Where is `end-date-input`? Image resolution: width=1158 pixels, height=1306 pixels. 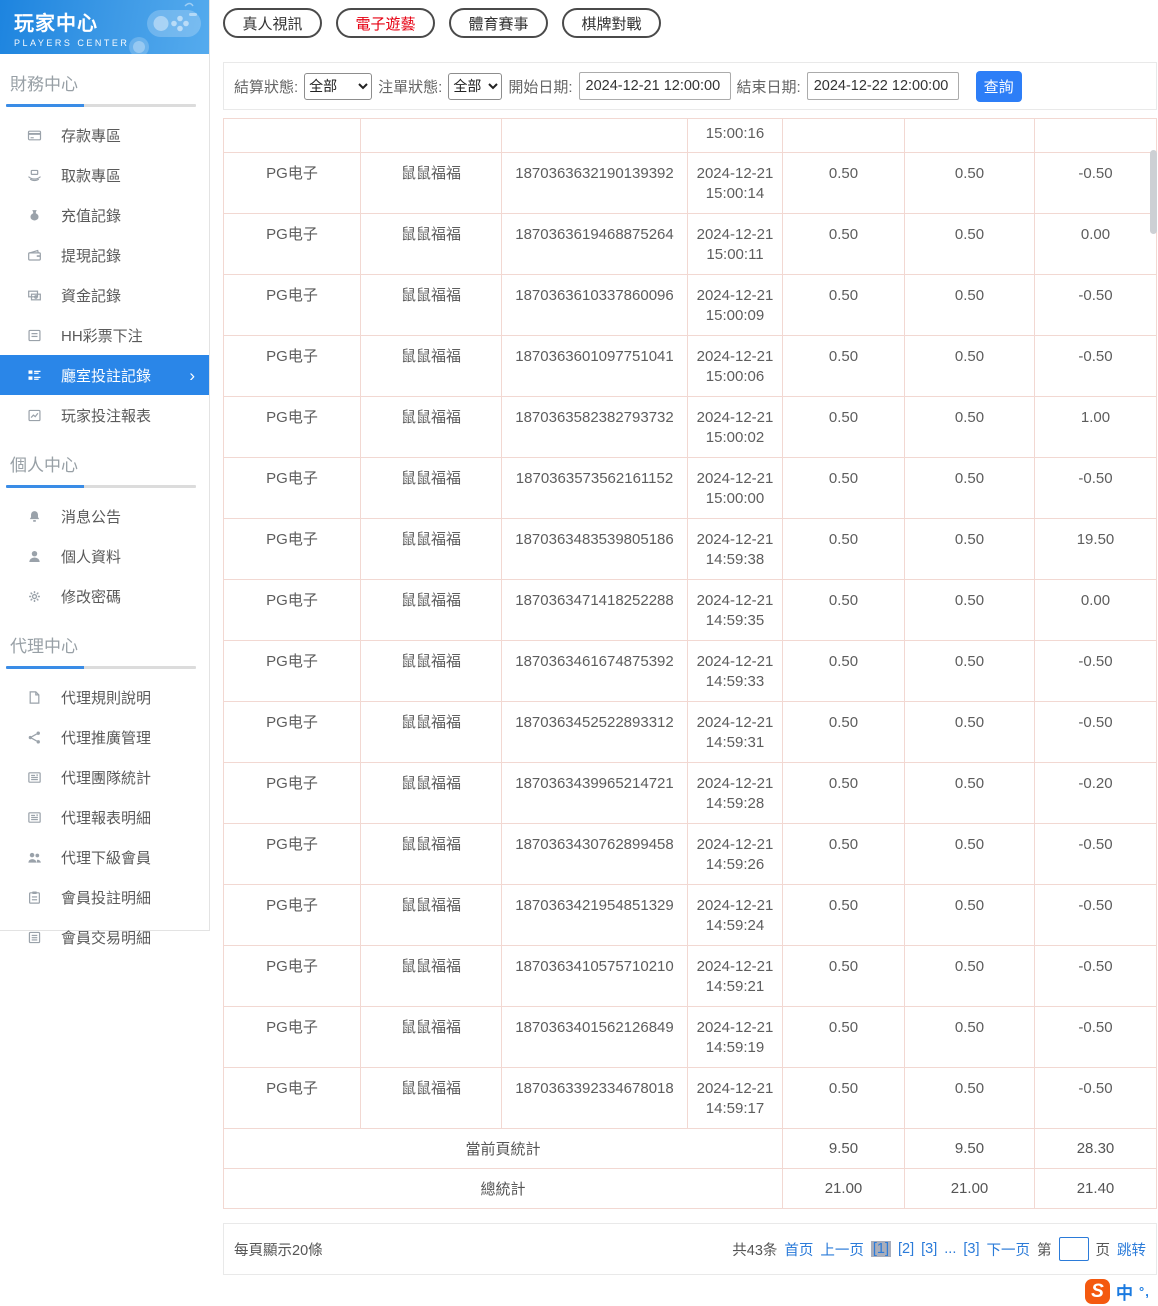 end-date-input is located at coordinates (882, 86).